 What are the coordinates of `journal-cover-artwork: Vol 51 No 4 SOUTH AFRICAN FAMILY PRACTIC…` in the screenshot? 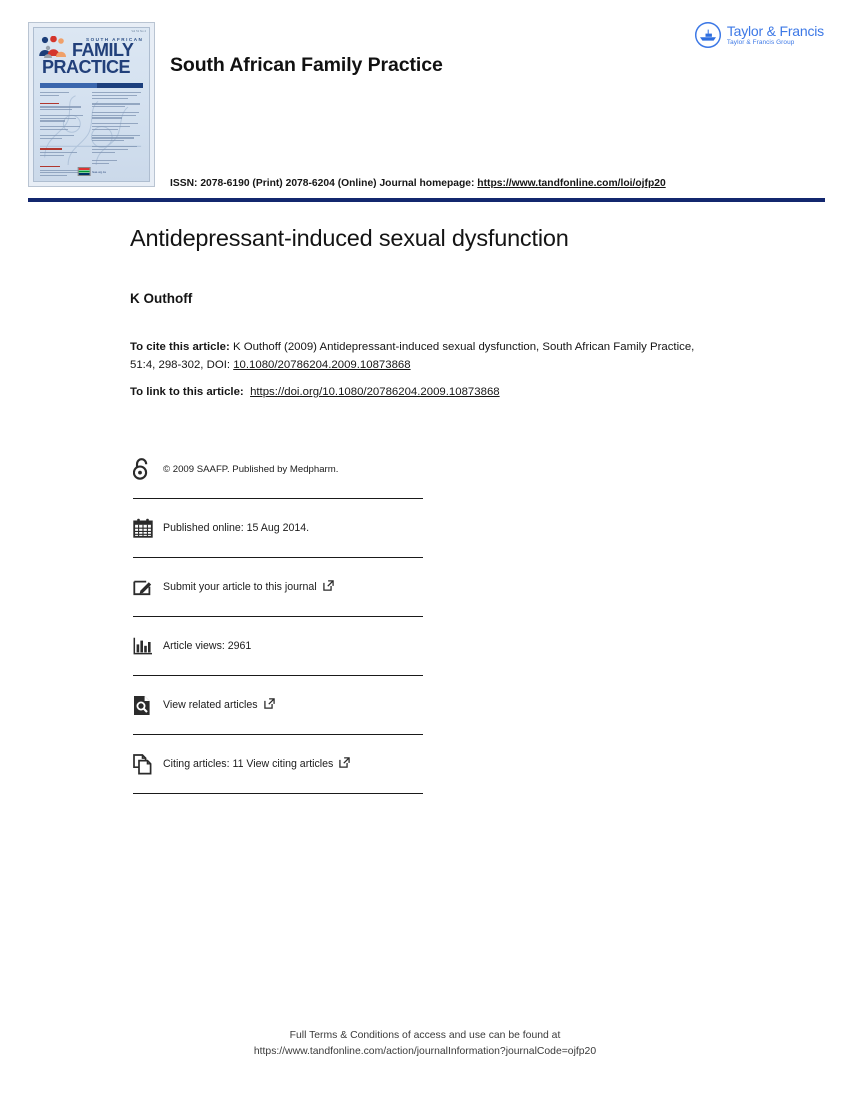 It's located at (91, 104).